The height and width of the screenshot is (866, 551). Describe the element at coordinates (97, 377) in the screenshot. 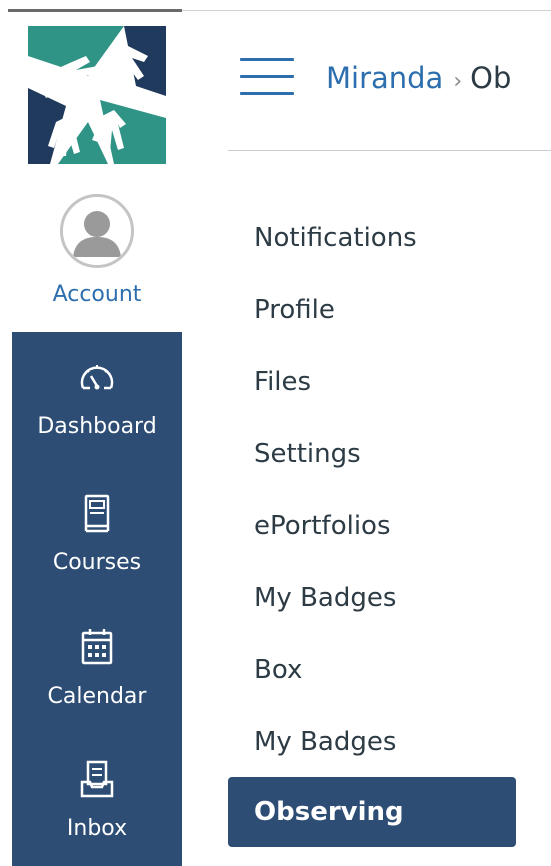

I see `dashboard-icon` at that location.